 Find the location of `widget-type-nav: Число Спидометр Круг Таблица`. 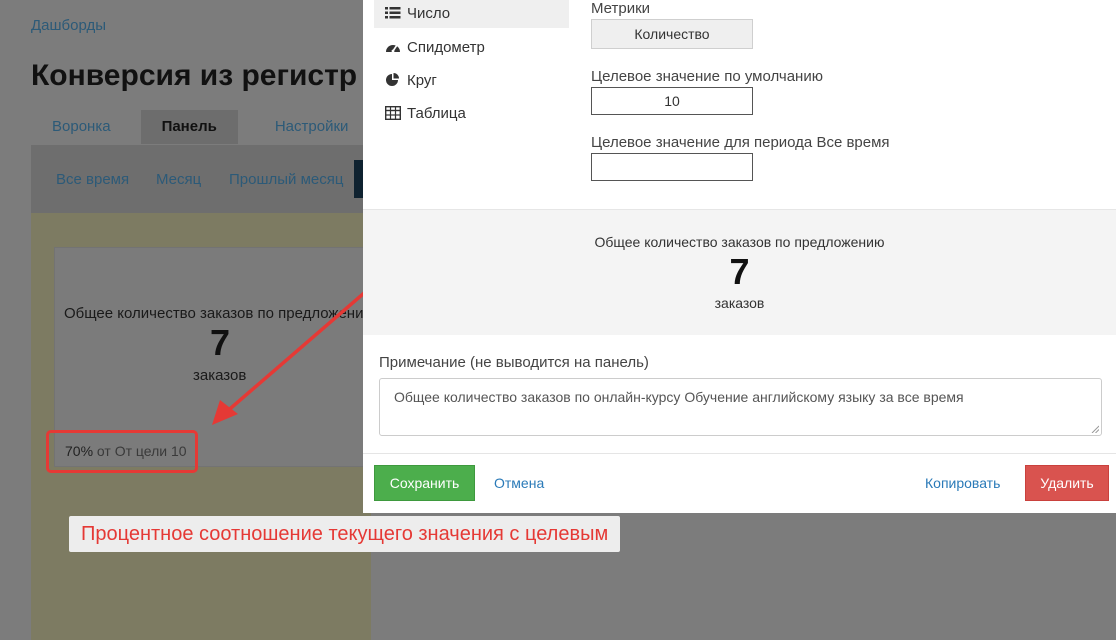

widget-type-nav: Число Спидометр Круг Таблица is located at coordinates (471, 66).